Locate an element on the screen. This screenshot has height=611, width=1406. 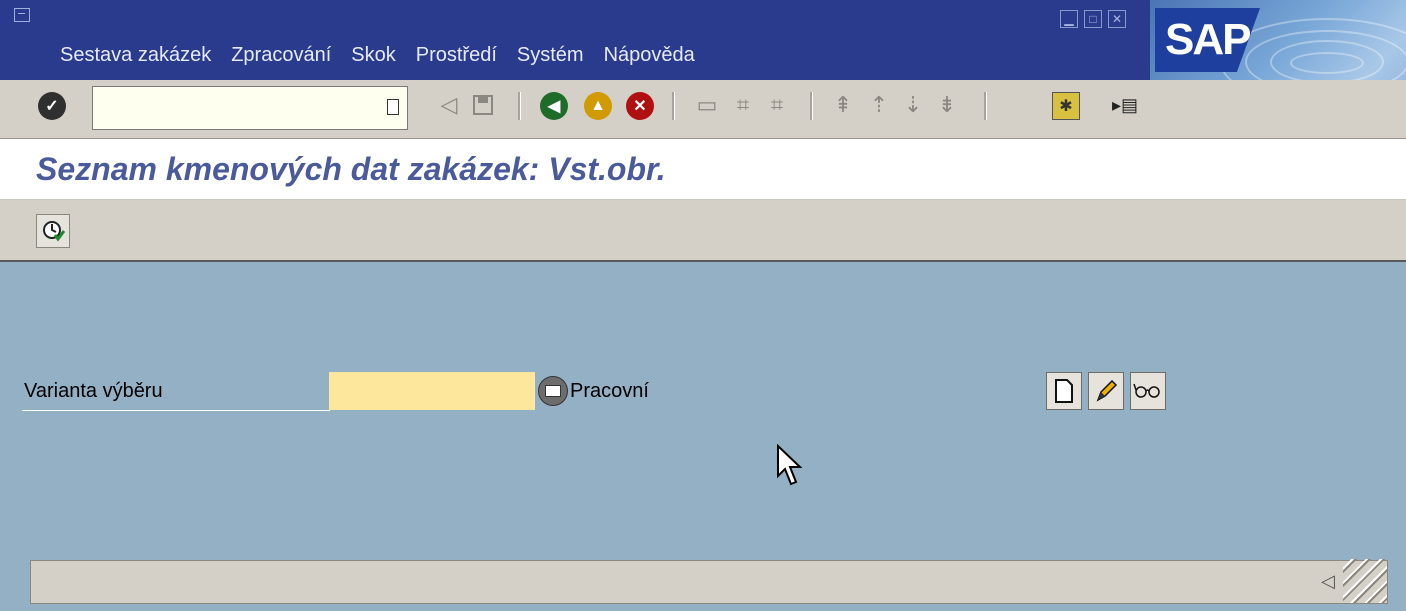
menu-item-napoveda: Nápověda is located at coordinates (649, 55).